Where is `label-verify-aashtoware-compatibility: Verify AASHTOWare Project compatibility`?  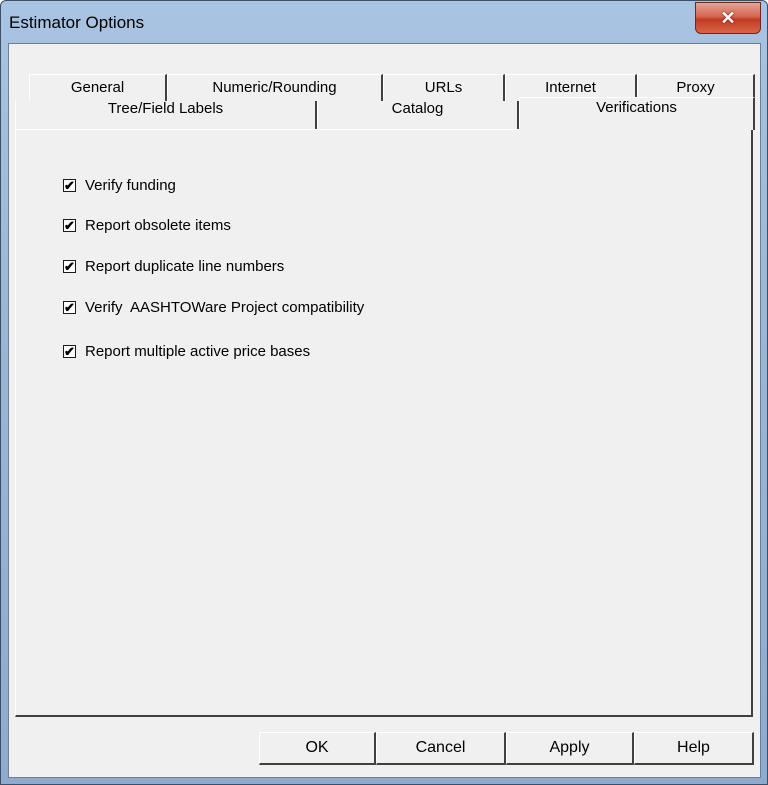 label-verify-aashtoware-compatibility: Verify AASHTOWare Project compatibility is located at coordinates (225, 307).